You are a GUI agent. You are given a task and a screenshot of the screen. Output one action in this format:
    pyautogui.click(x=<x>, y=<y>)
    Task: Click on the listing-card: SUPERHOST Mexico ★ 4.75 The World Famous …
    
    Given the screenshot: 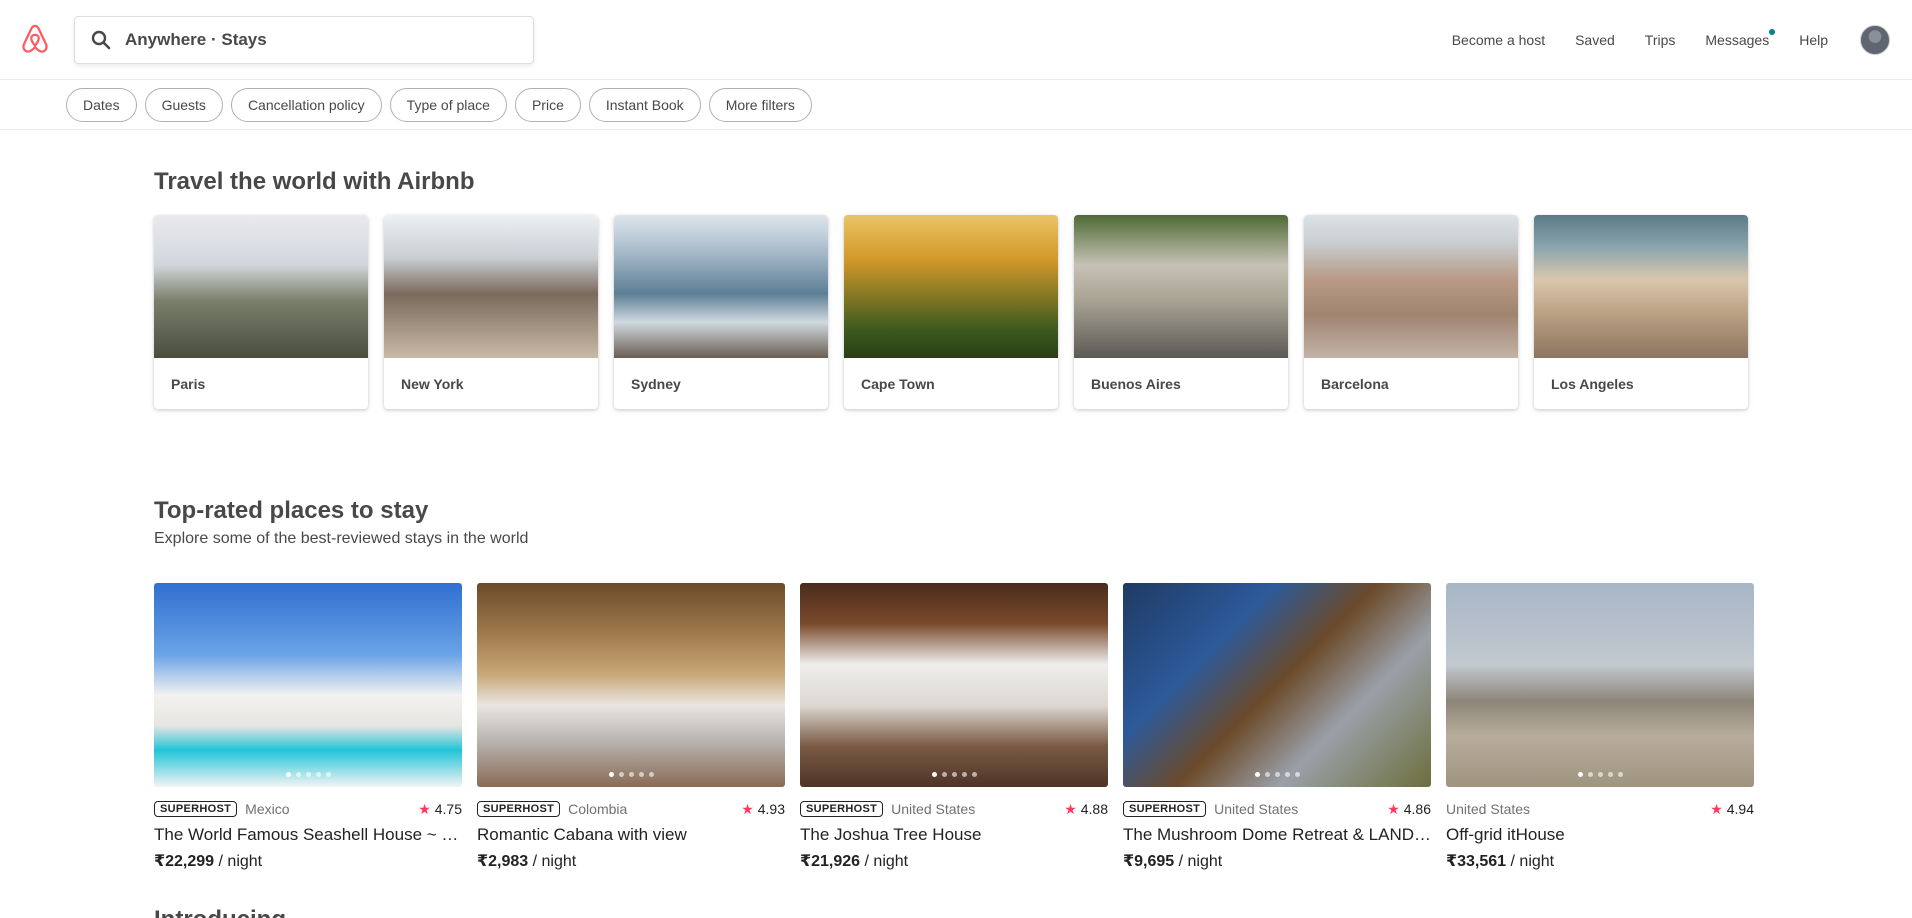 What is the action you would take?
    pyautogui.click(x=308, y=727)
    